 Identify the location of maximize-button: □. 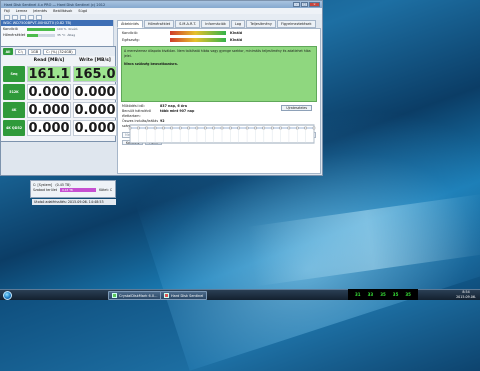
(304, 4).